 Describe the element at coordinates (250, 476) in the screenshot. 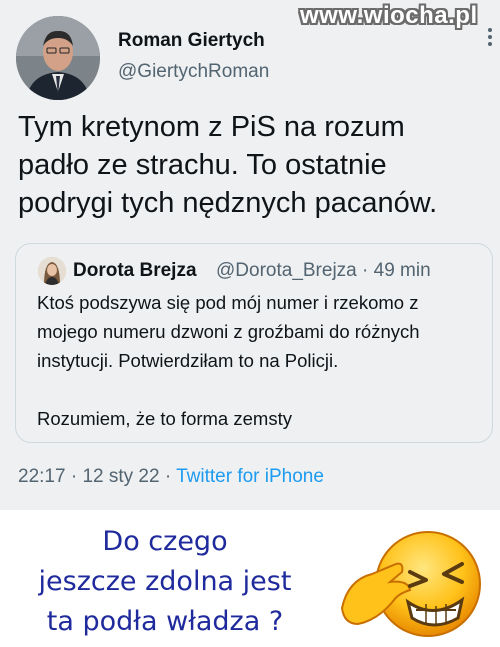

I see `tweet-source-link: Twitter for iPhone` at that location.